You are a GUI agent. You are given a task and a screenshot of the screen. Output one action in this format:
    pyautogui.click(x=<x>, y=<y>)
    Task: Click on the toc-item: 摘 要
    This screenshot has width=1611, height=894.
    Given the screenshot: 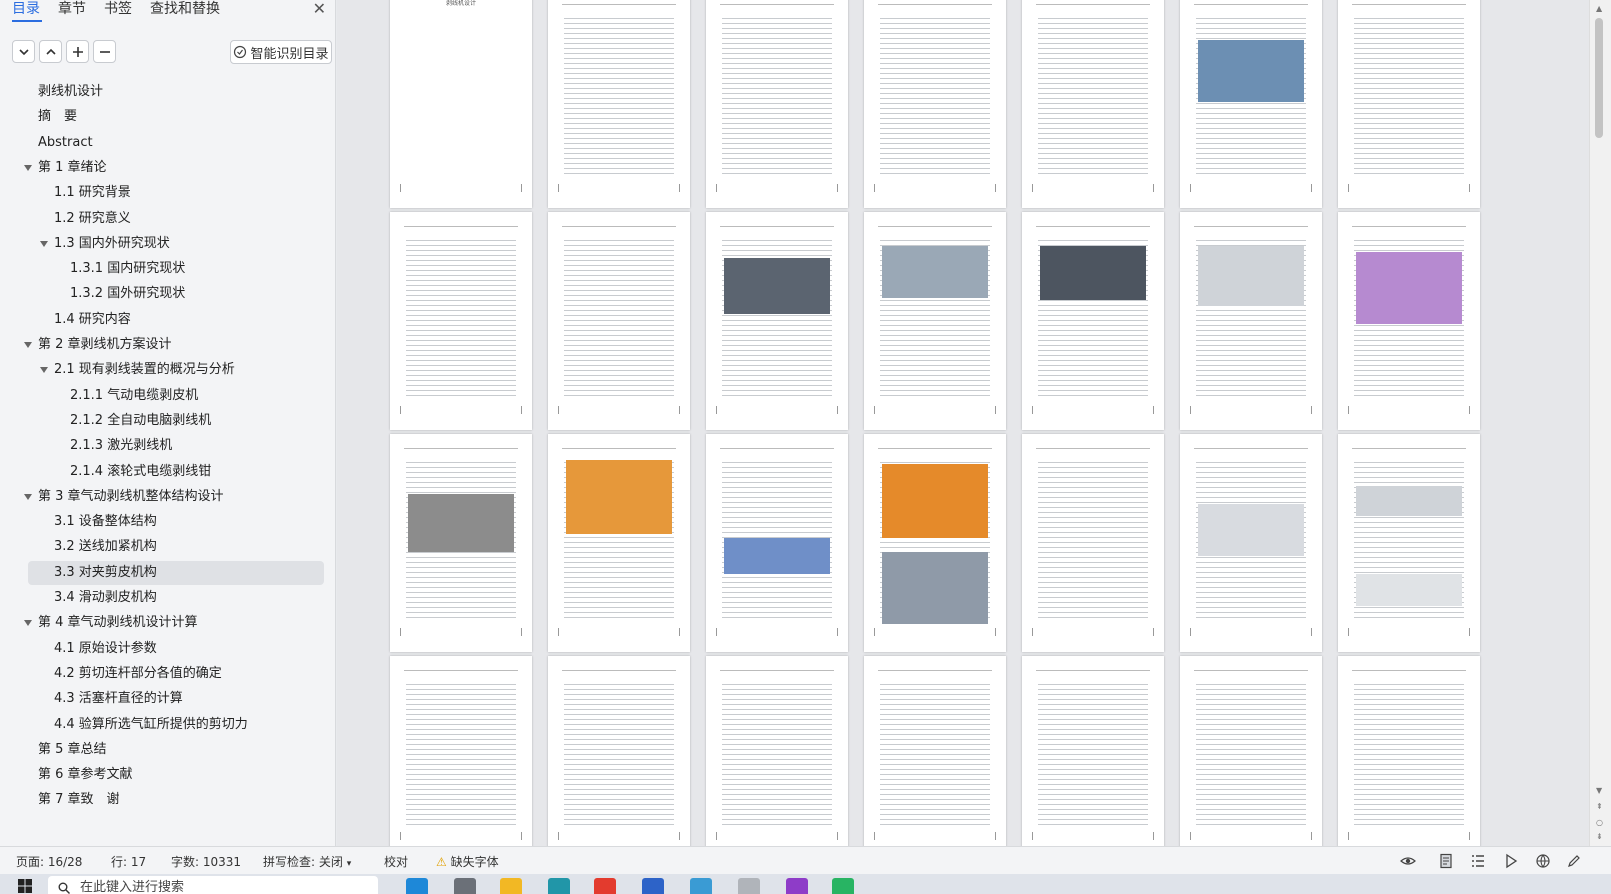 What is the action you would take?
    pyautogui.click(x=168, y=117)
    